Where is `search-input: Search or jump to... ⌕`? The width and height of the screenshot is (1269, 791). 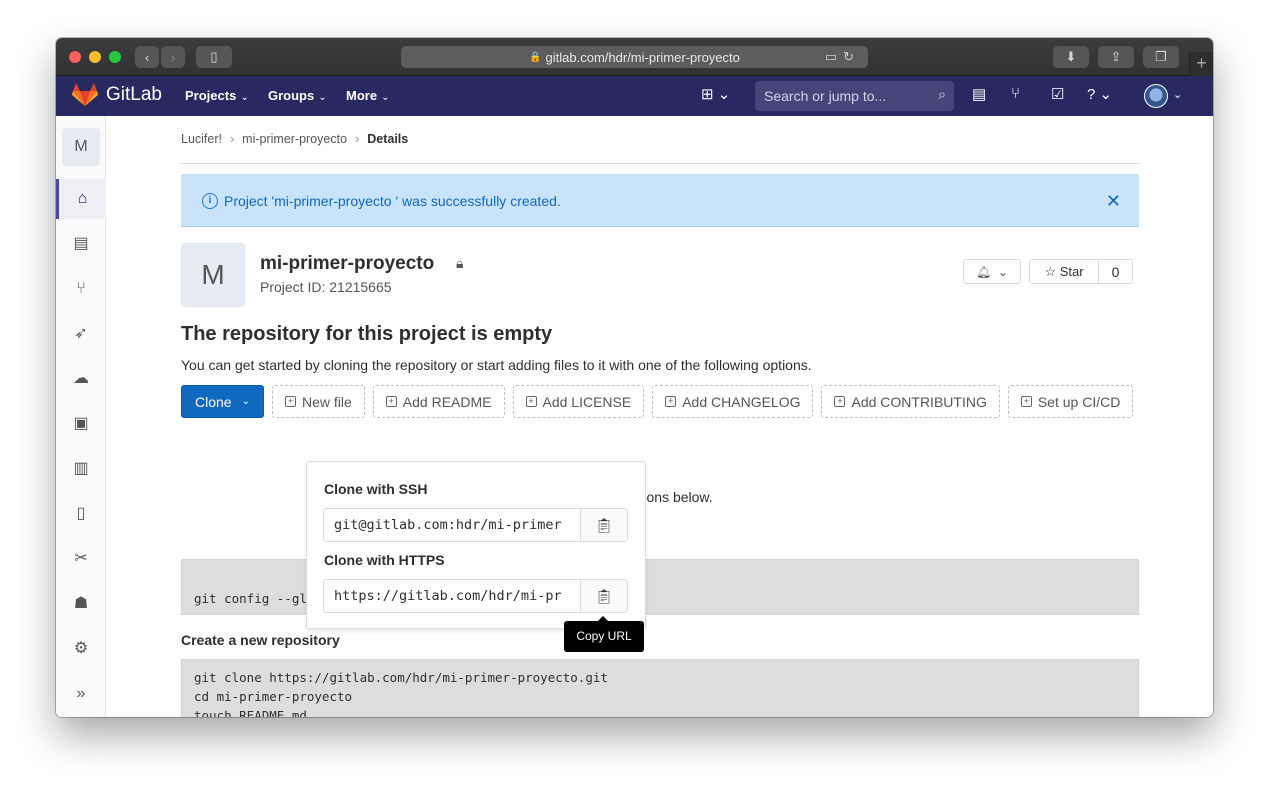
search-input: Search or jump to... ⌕ is located at coordinates (854, 96).